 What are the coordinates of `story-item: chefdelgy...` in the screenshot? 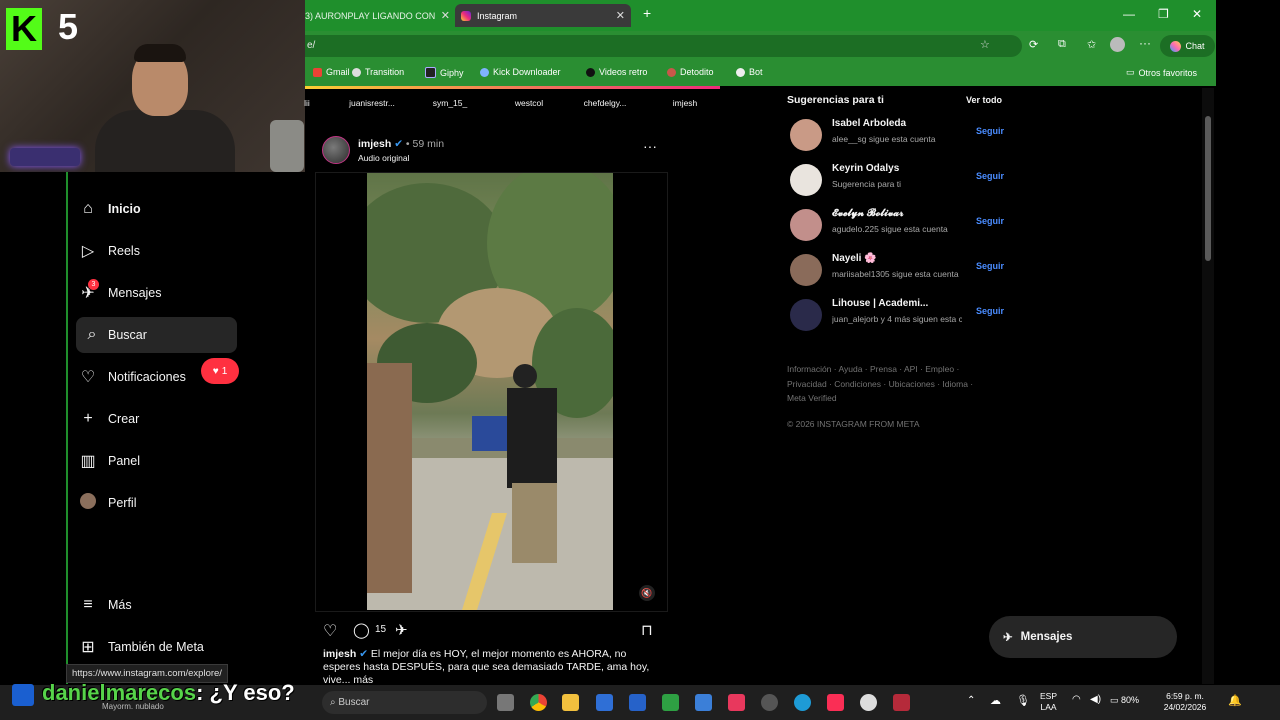 It's located at (605, 103).